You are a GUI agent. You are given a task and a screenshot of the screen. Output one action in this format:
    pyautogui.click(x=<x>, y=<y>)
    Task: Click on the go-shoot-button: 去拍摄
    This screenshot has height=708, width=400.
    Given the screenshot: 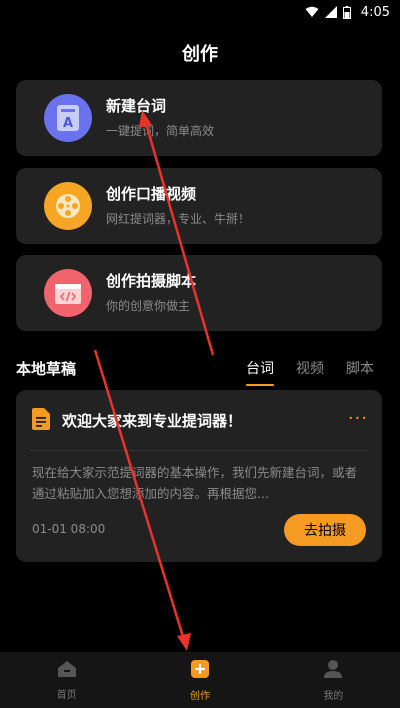 What is the action you would take?
    pyautogui.click(x=325, y=530)
    